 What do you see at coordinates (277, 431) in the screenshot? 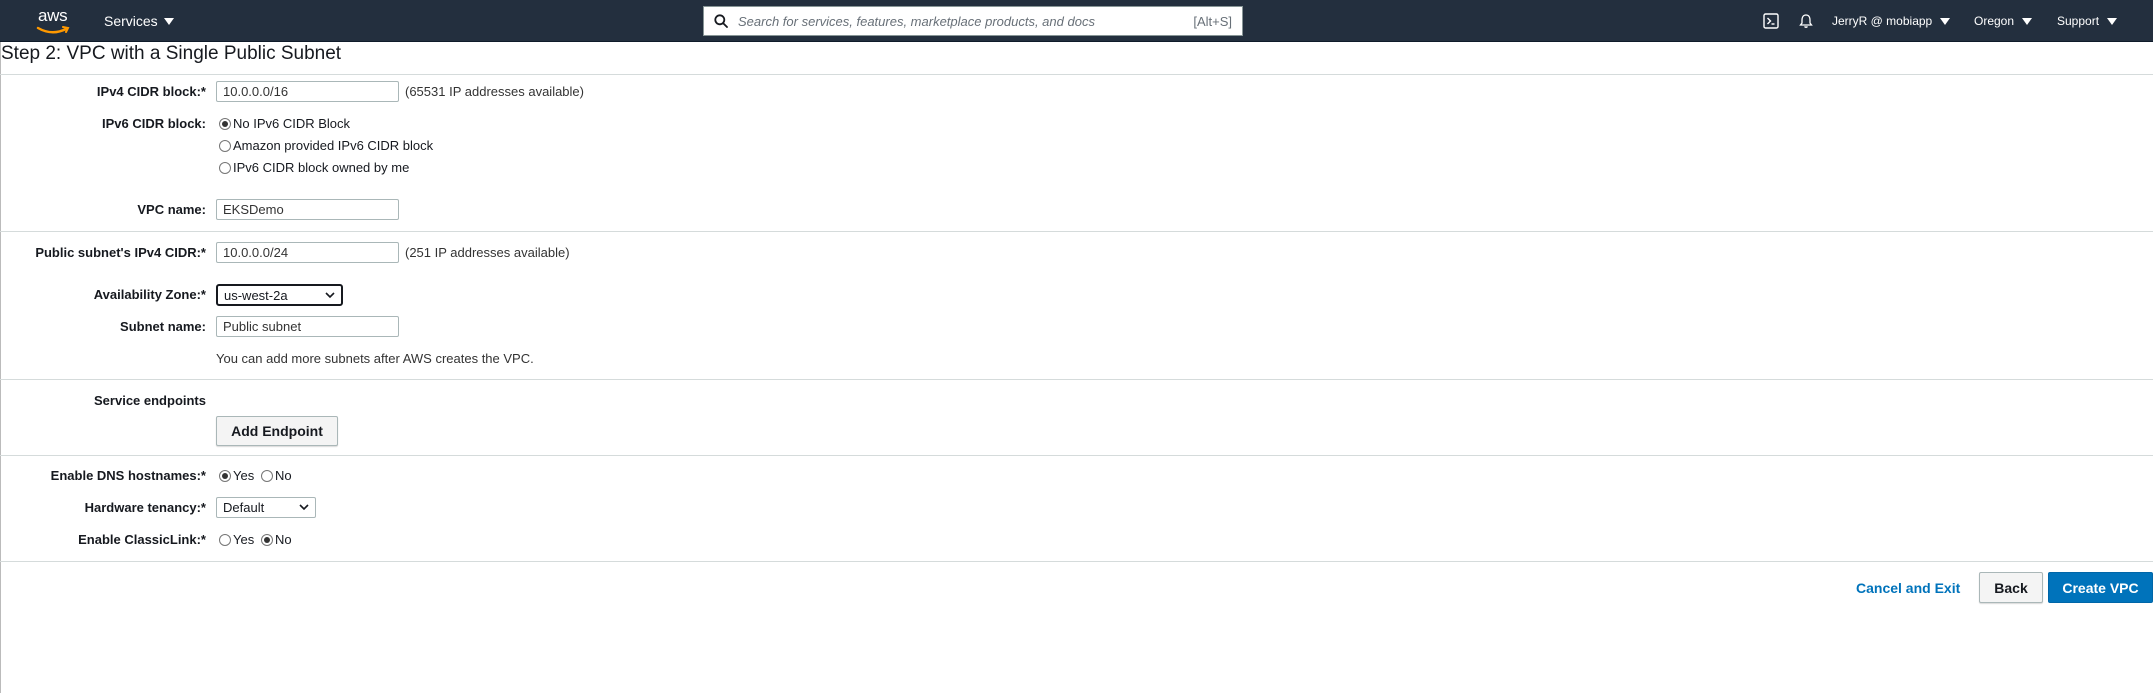
I see `add-endpoint-button: Add Endpoint` at bounding box center [277, 431].